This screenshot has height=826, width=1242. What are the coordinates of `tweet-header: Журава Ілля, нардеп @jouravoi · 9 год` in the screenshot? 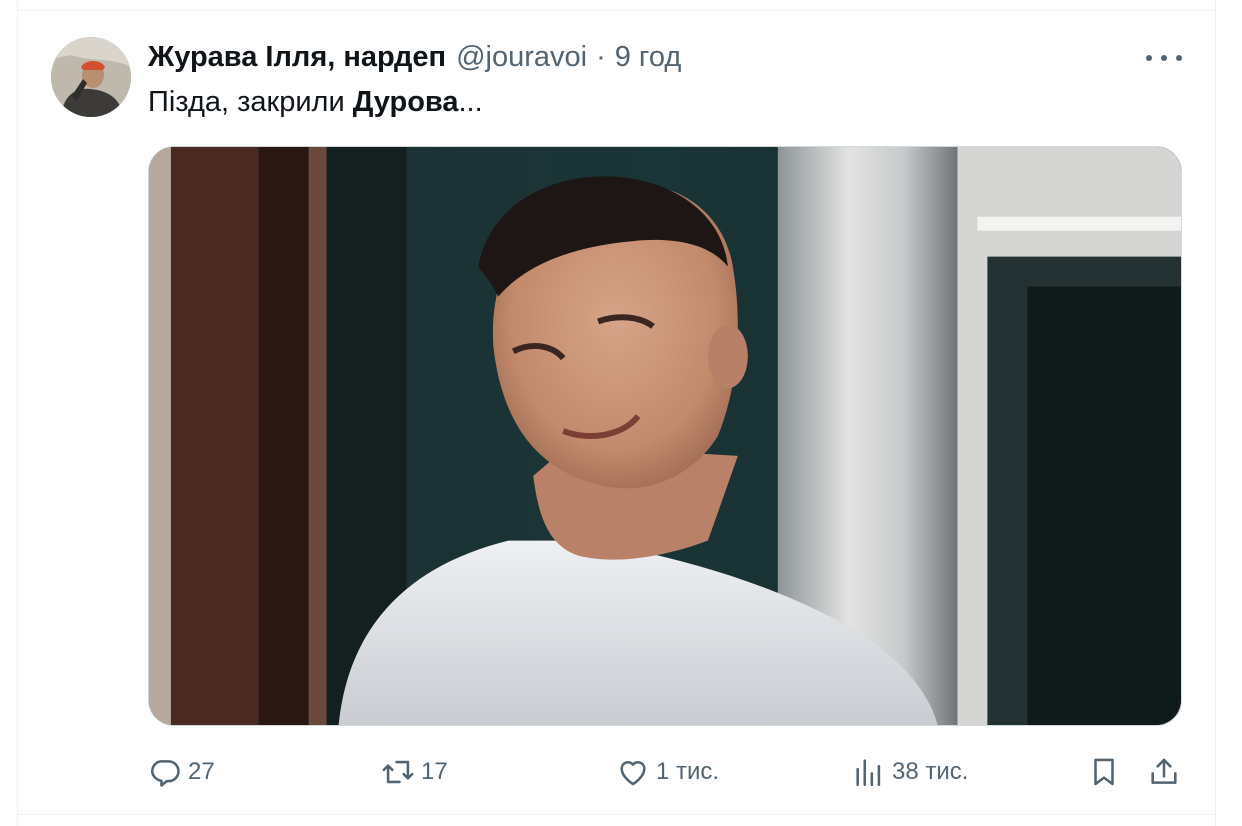 It's located at (414, 57).